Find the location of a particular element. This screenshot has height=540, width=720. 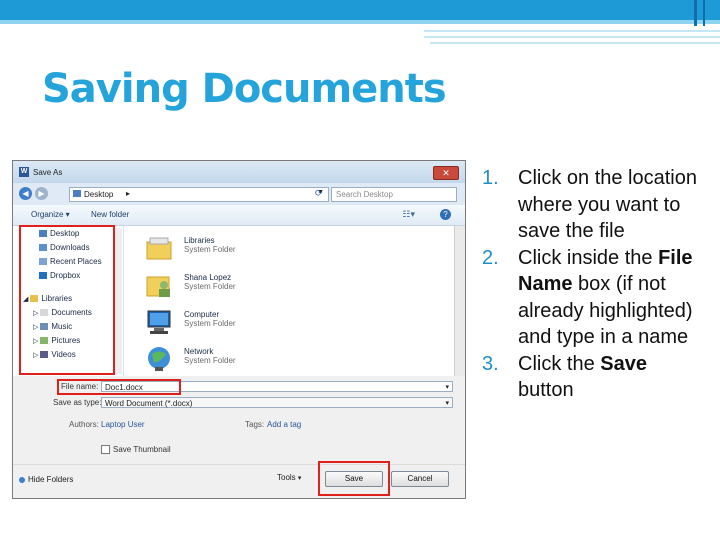

hide-folders-label: Hide Folders is located at coordinates (51, 479).